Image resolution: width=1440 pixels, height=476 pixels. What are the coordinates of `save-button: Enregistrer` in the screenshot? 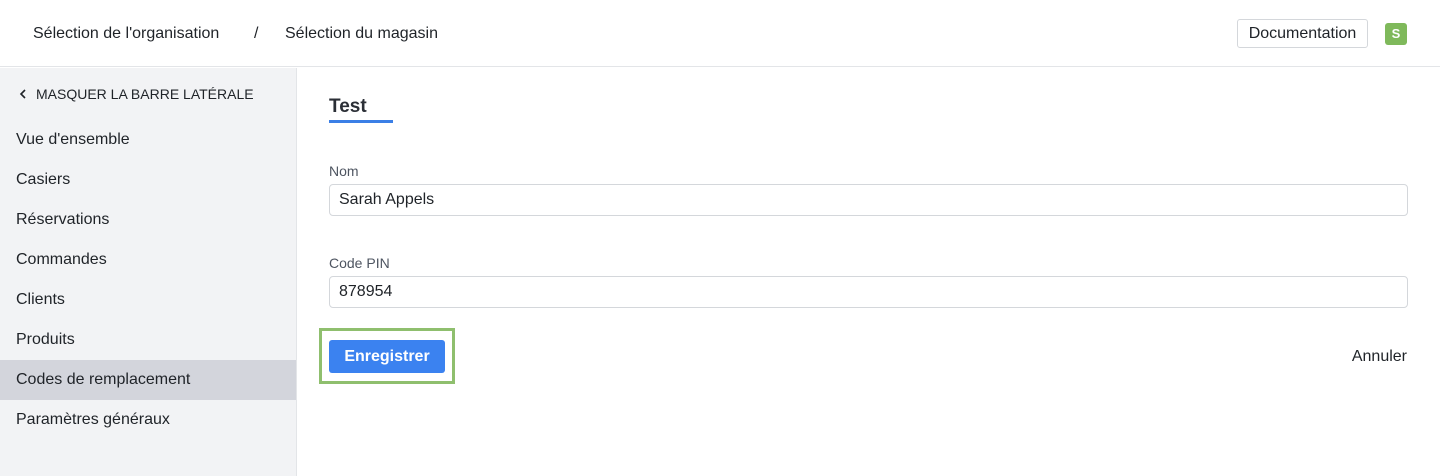 It's located at (387, 356).